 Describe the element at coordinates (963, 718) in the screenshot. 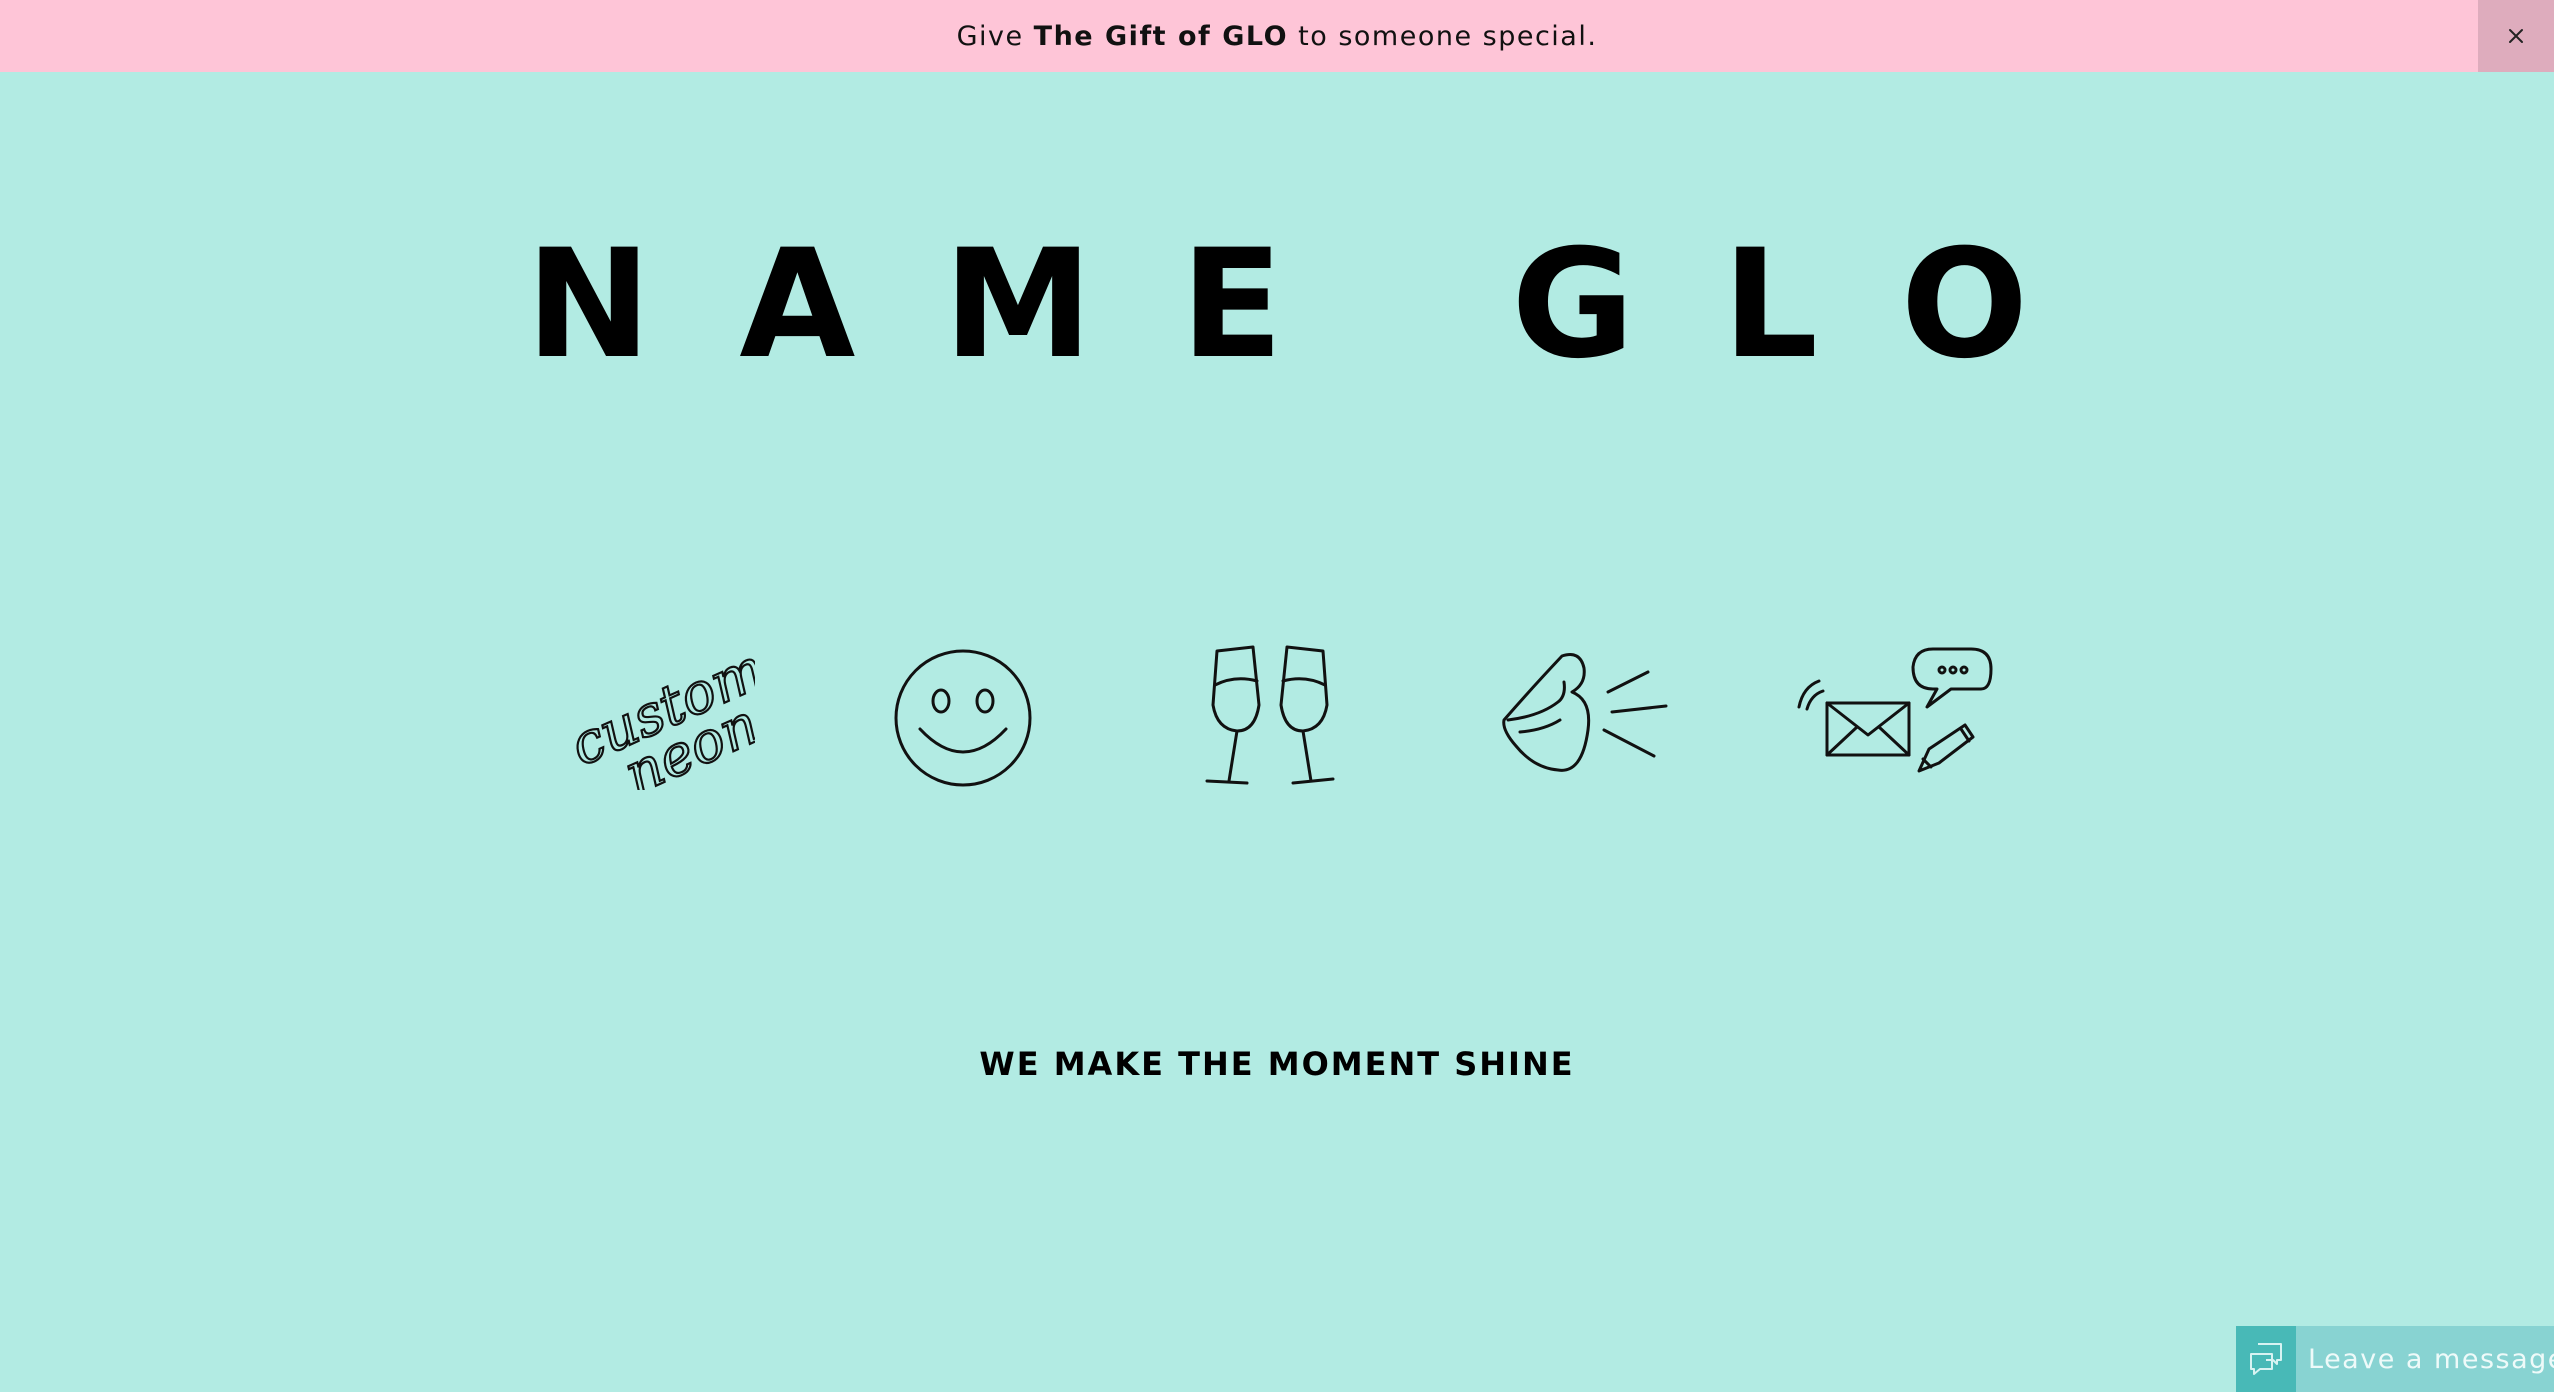

I see `smiley-face-icon` at that location.